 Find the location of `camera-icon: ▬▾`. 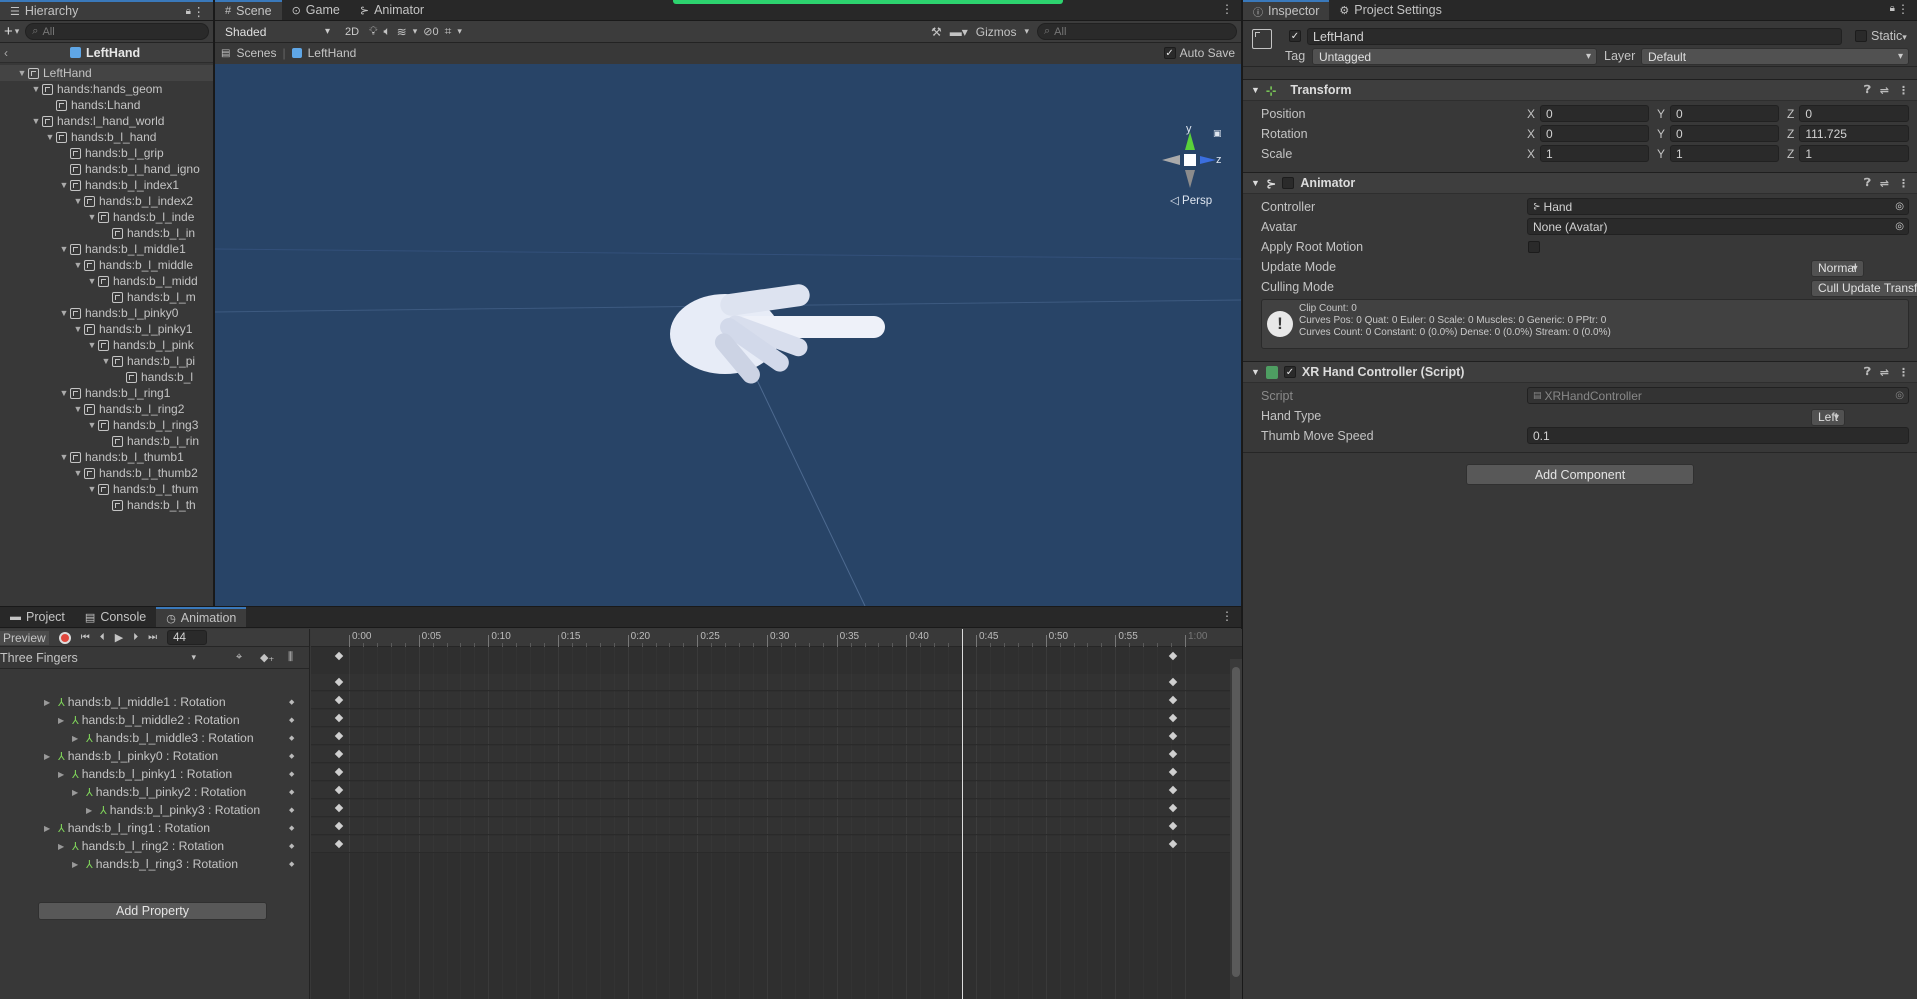

camera-icon: ▬▾ is located at coordinates (959, 32).